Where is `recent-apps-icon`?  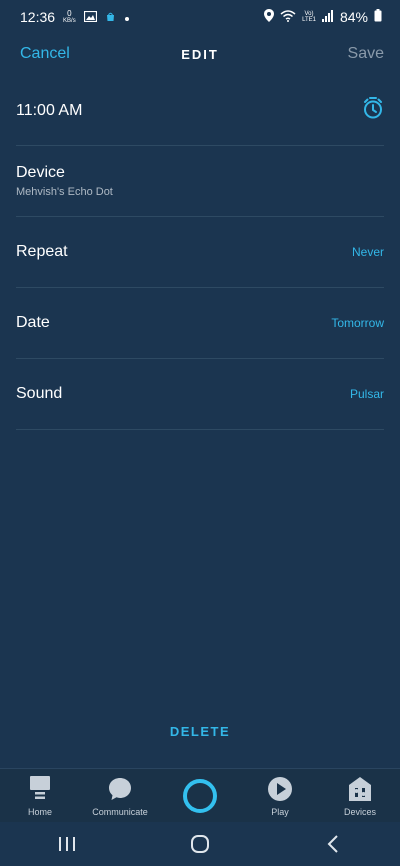 recent-apps-icon is located at coordinates (66, 844).